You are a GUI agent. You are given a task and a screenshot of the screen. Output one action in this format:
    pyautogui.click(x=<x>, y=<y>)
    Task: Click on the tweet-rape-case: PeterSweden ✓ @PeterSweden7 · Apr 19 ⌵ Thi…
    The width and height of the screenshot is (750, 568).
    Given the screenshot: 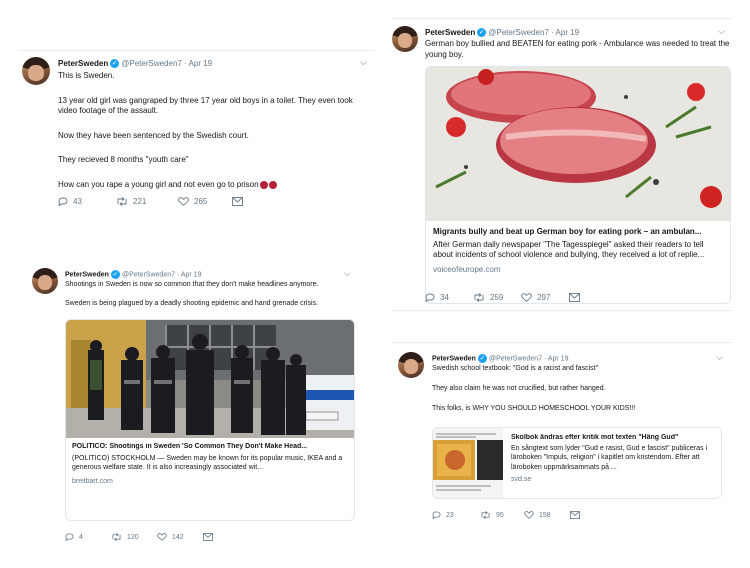 What is the action you would take?
    pyautogui.click(x=199, y=137)
    